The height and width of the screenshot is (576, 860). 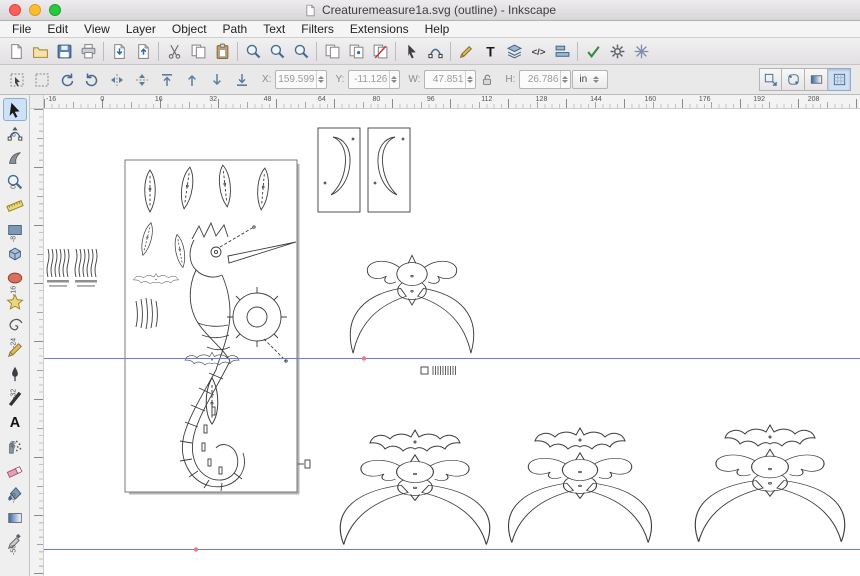 I want to click on import-button, so click(x=119, y=51).